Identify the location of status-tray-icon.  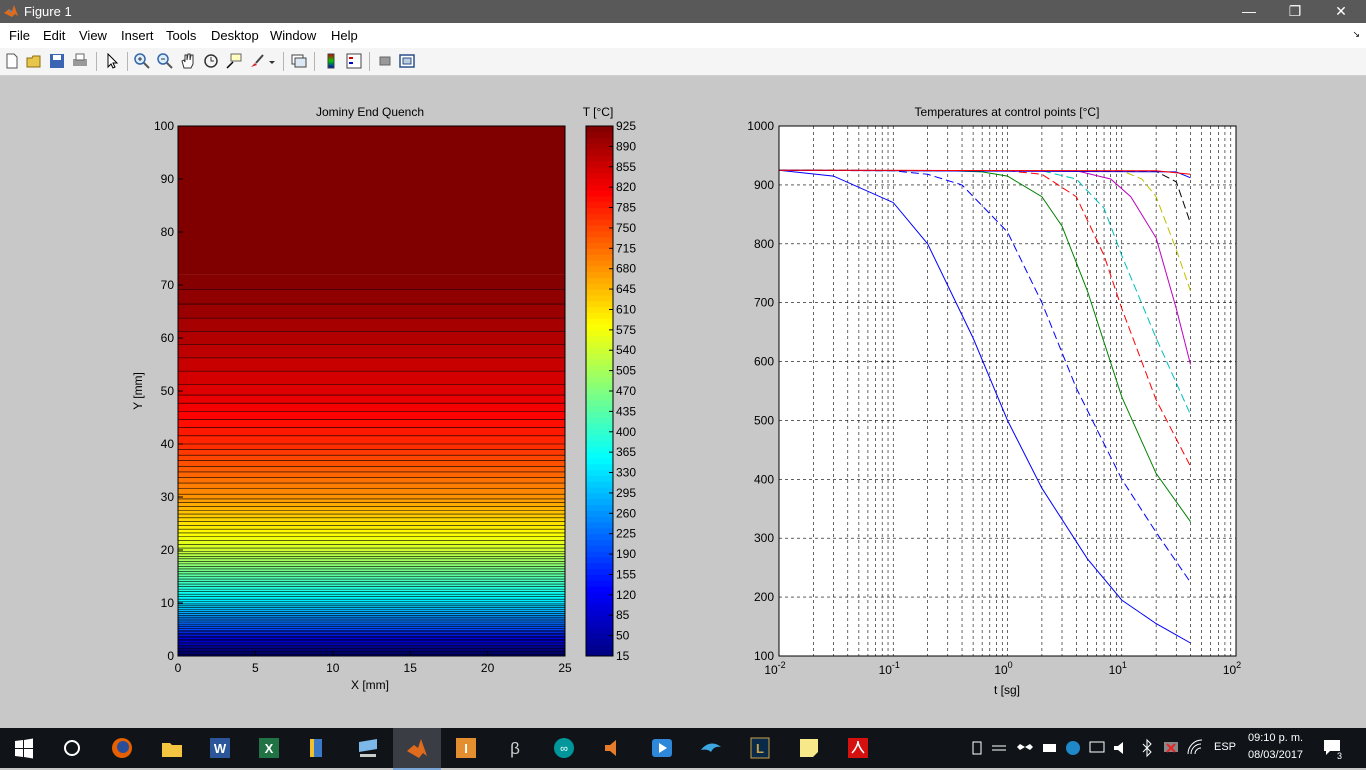
(1073, 748).